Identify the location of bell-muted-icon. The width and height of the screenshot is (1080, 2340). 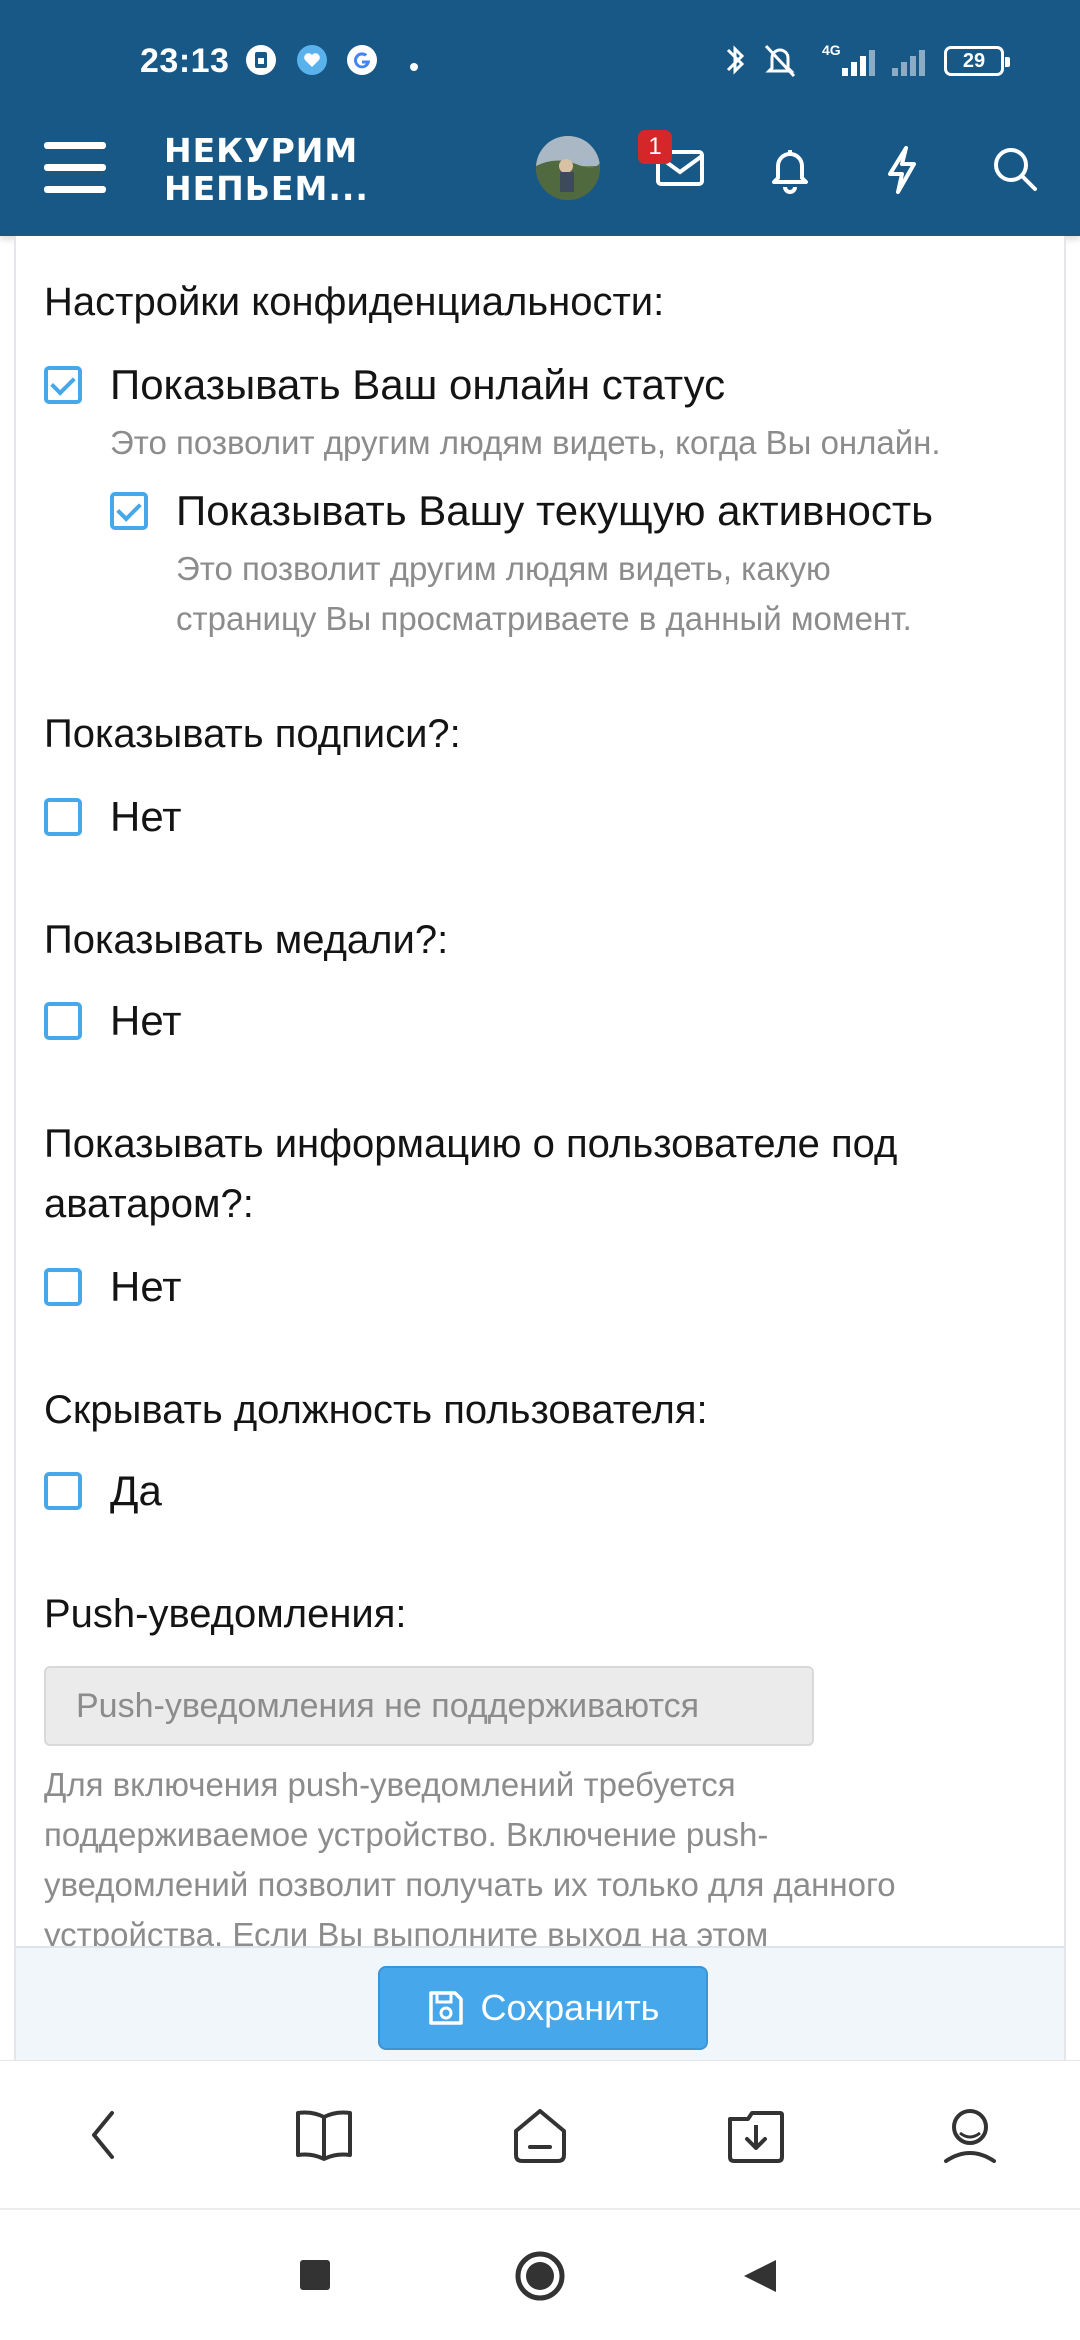
(780, 62).